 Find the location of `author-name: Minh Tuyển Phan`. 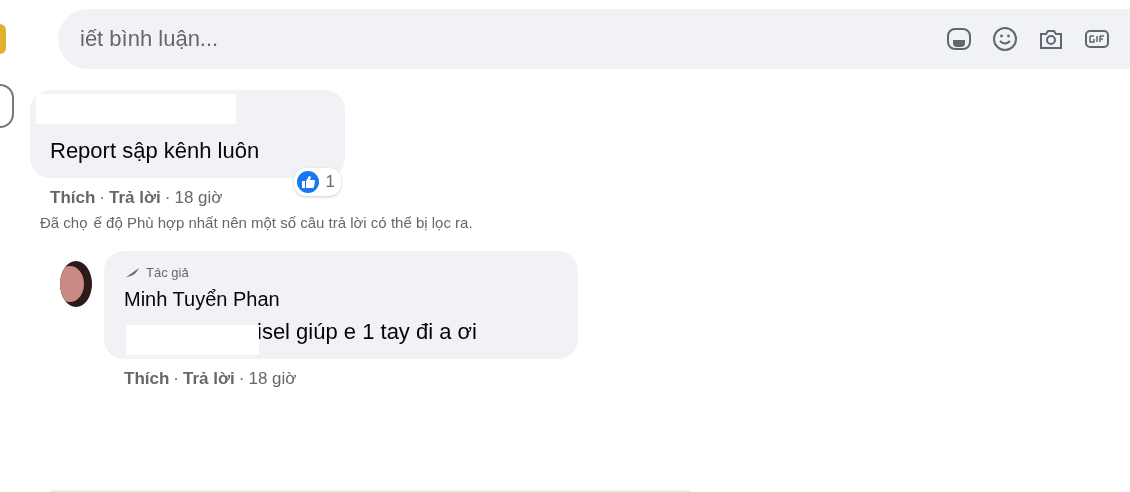

author-name: Minh Tuyển Phan is located at coordinates (339, 299).